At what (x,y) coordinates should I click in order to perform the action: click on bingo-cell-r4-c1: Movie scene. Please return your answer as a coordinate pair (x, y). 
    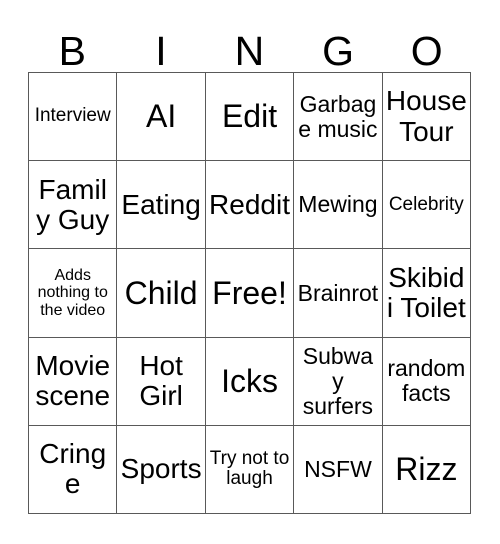
    Looking at the image, I should click on (73, 381).